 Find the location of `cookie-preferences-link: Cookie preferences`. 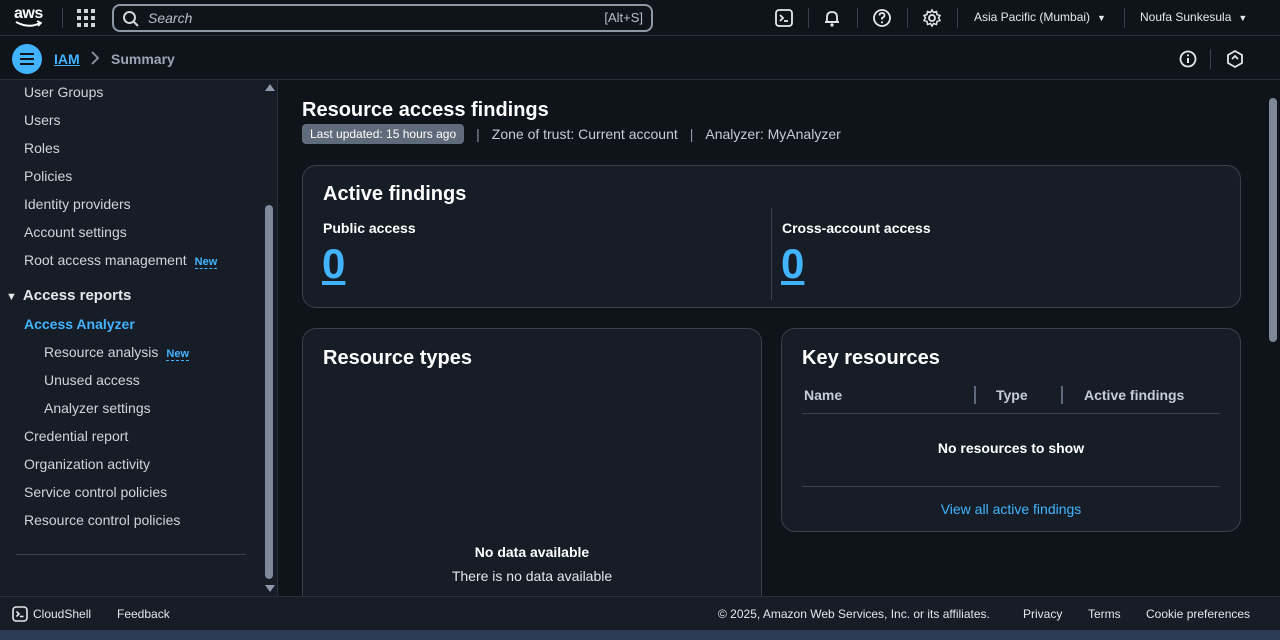

cookie-preferences-link: Cookie preferences is located at coordinates (1198, 614).